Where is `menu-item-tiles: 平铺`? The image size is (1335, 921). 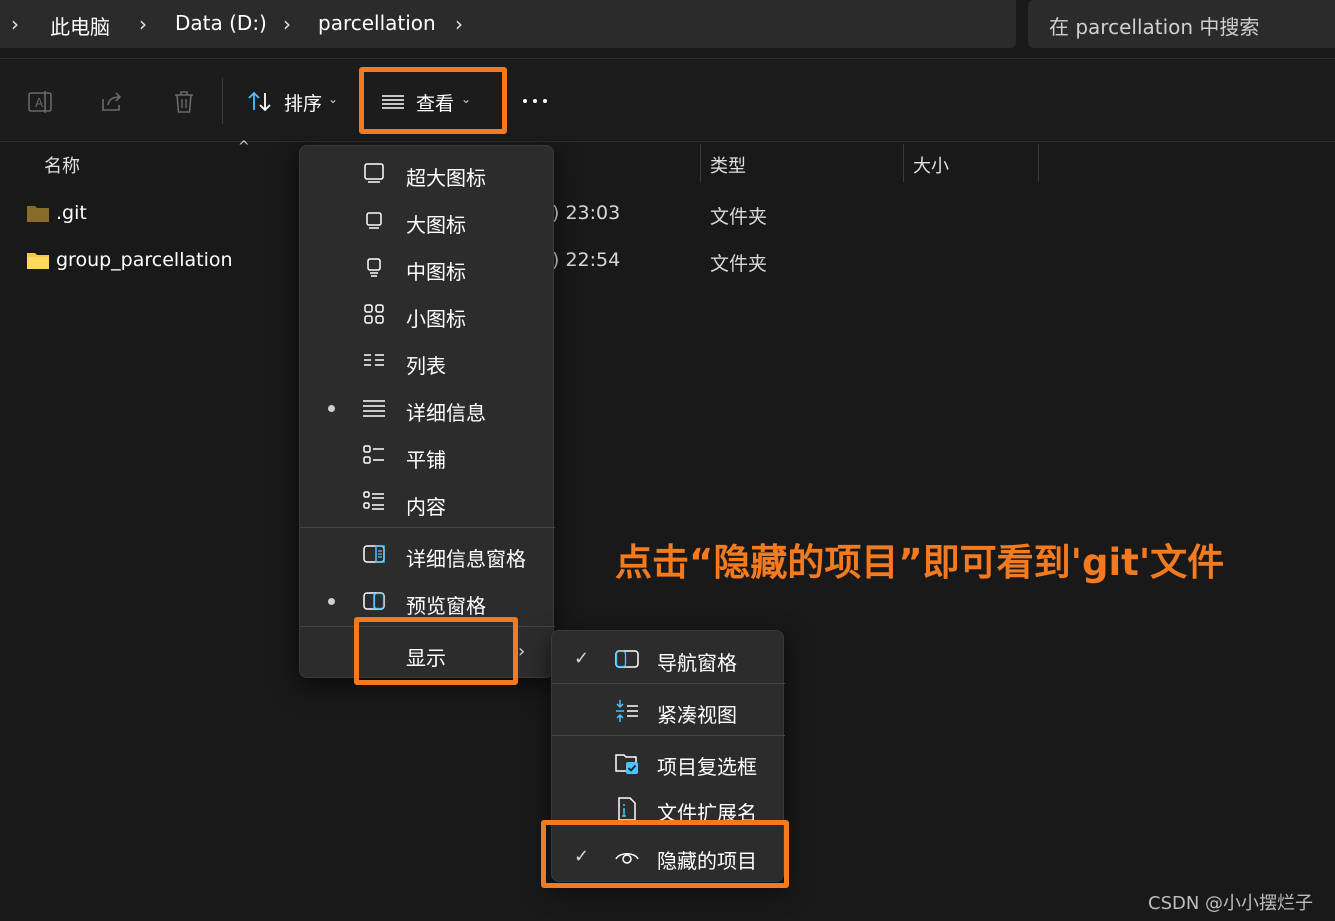 menu-item-tiles: 平铺 is located at coordinates (427, 455).